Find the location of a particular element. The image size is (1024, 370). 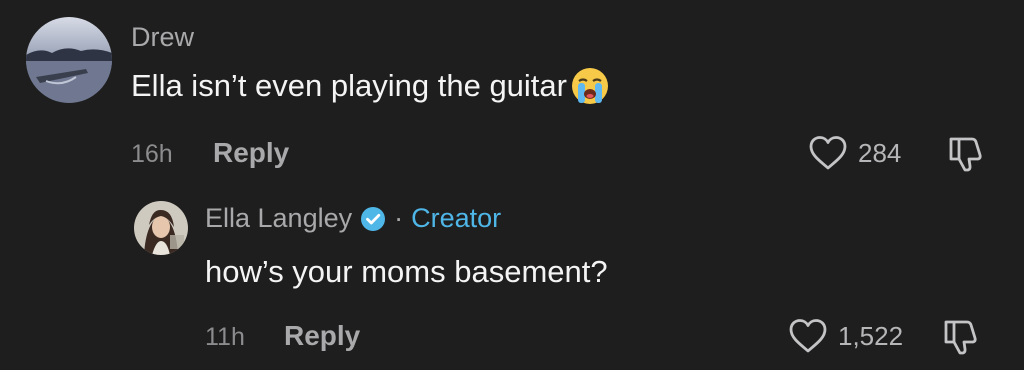

like-button: 1,522 is located at coordinates (845, 336).